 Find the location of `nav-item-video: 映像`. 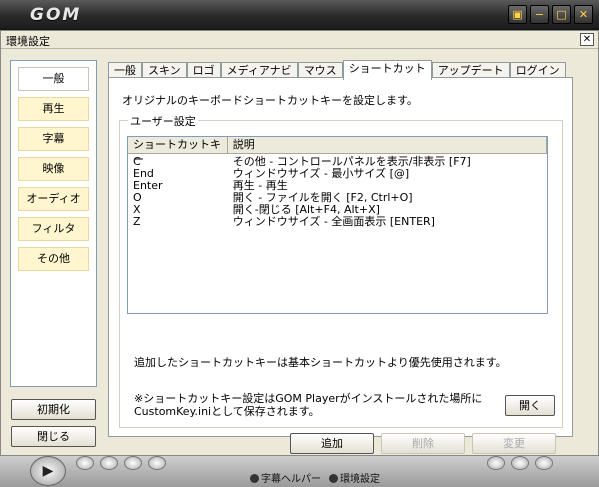

nav-item-video: 映像 is located at coordinates (53, 169).